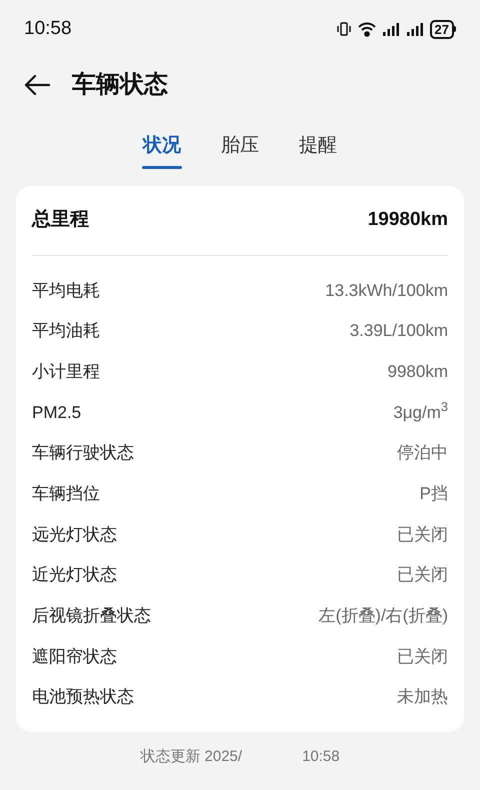 Image resolution: width=480 pixels, height=790 pixels. Describe the element at coordinates (48, 28) in the screenshot. I see `status-time: 10:58` at that location.